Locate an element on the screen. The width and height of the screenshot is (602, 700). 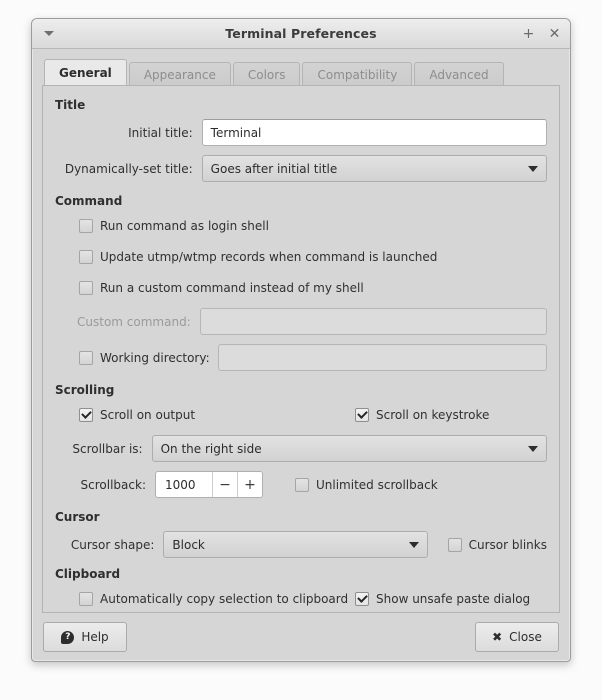
scroll-on-output-checkbox: Scroll on output is located at coordinates (217, 415).